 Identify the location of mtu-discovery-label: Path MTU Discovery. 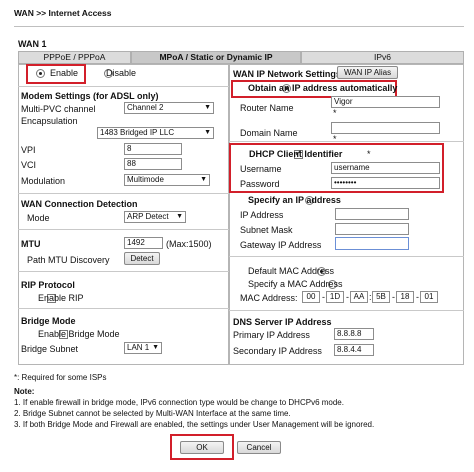
(68, 260).